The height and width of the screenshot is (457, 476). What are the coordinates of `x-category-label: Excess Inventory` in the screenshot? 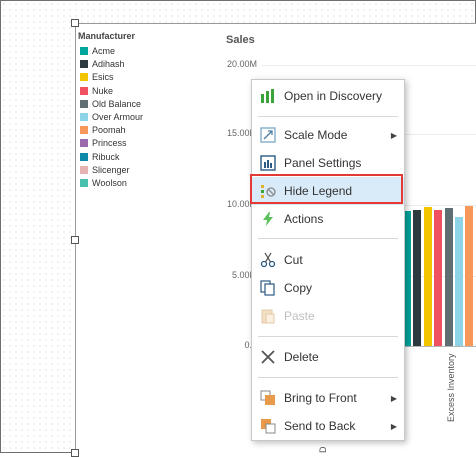 It's located at (451, 387).